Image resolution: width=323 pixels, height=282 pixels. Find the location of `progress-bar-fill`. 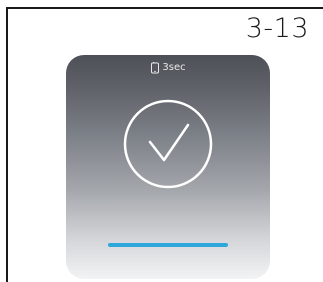

progress-bar-fill is located at coordinates (168, 245).